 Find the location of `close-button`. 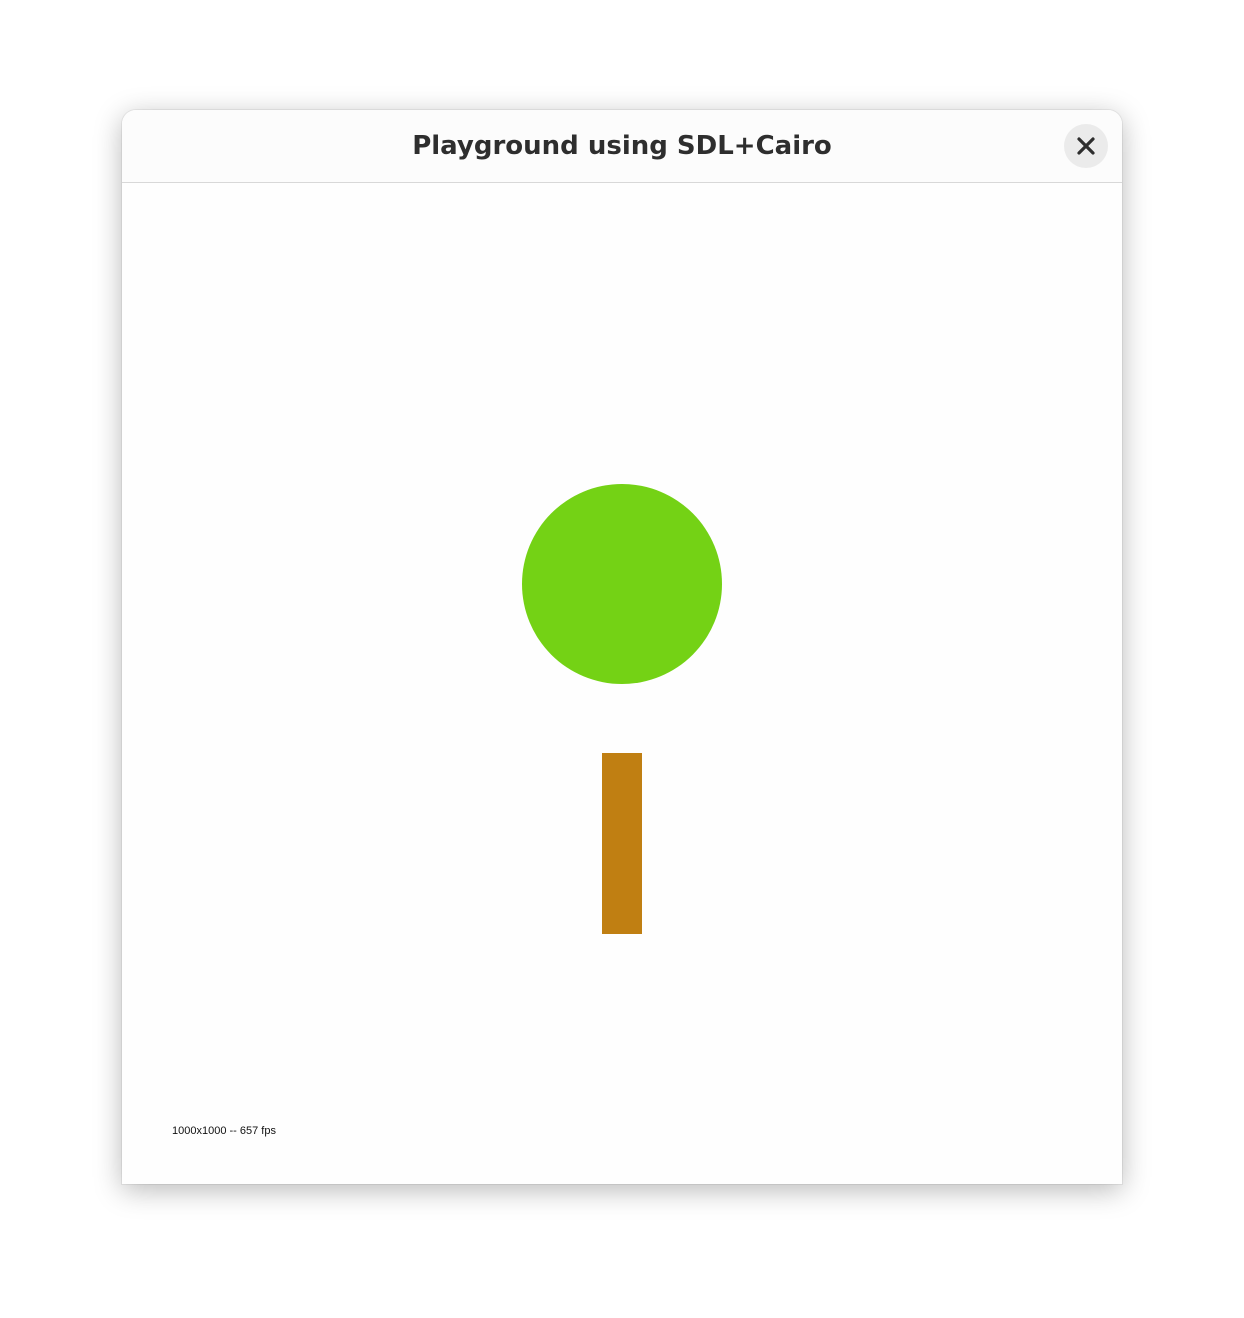

close-button is located at coordinates (1086, 146).